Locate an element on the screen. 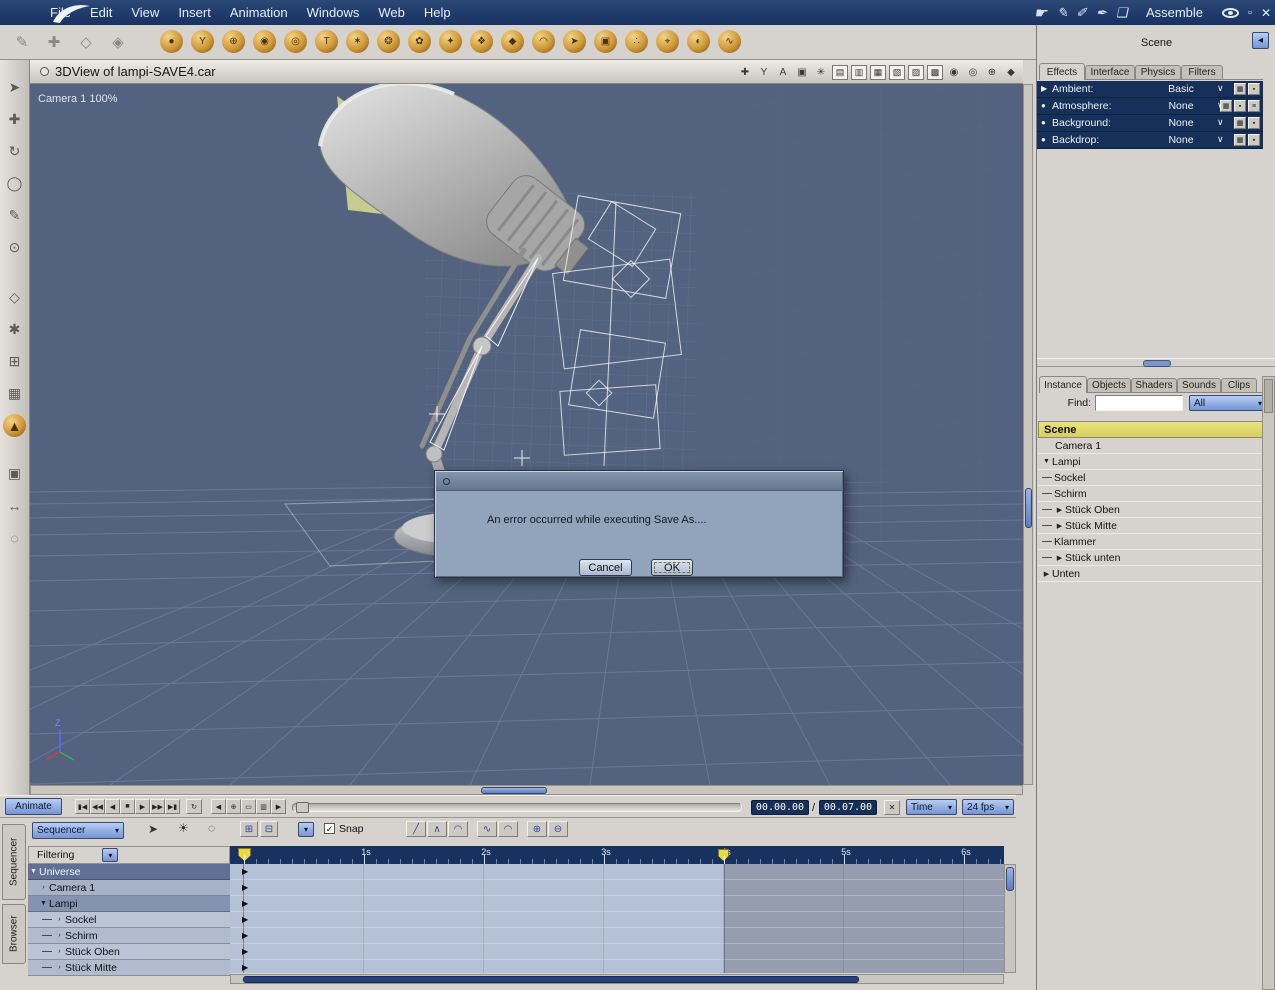 Image resolution: width=1275 pixels, height=990 pixels. insert-shell-icon: ❖ is located at coordinates (481, 41).